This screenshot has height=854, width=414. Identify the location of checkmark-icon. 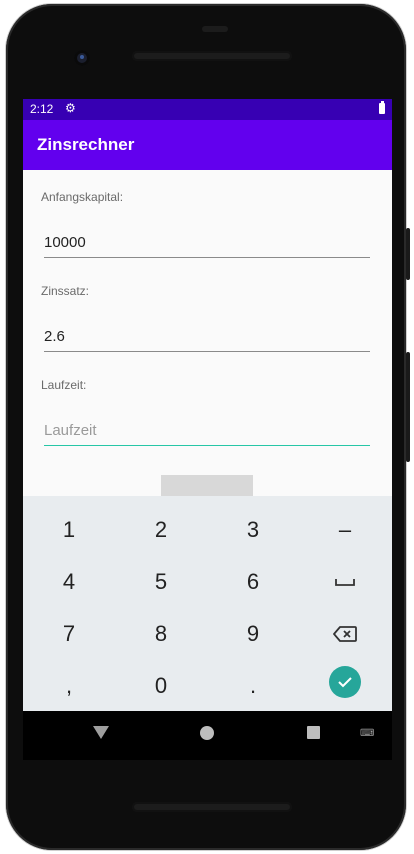
(345, 682).